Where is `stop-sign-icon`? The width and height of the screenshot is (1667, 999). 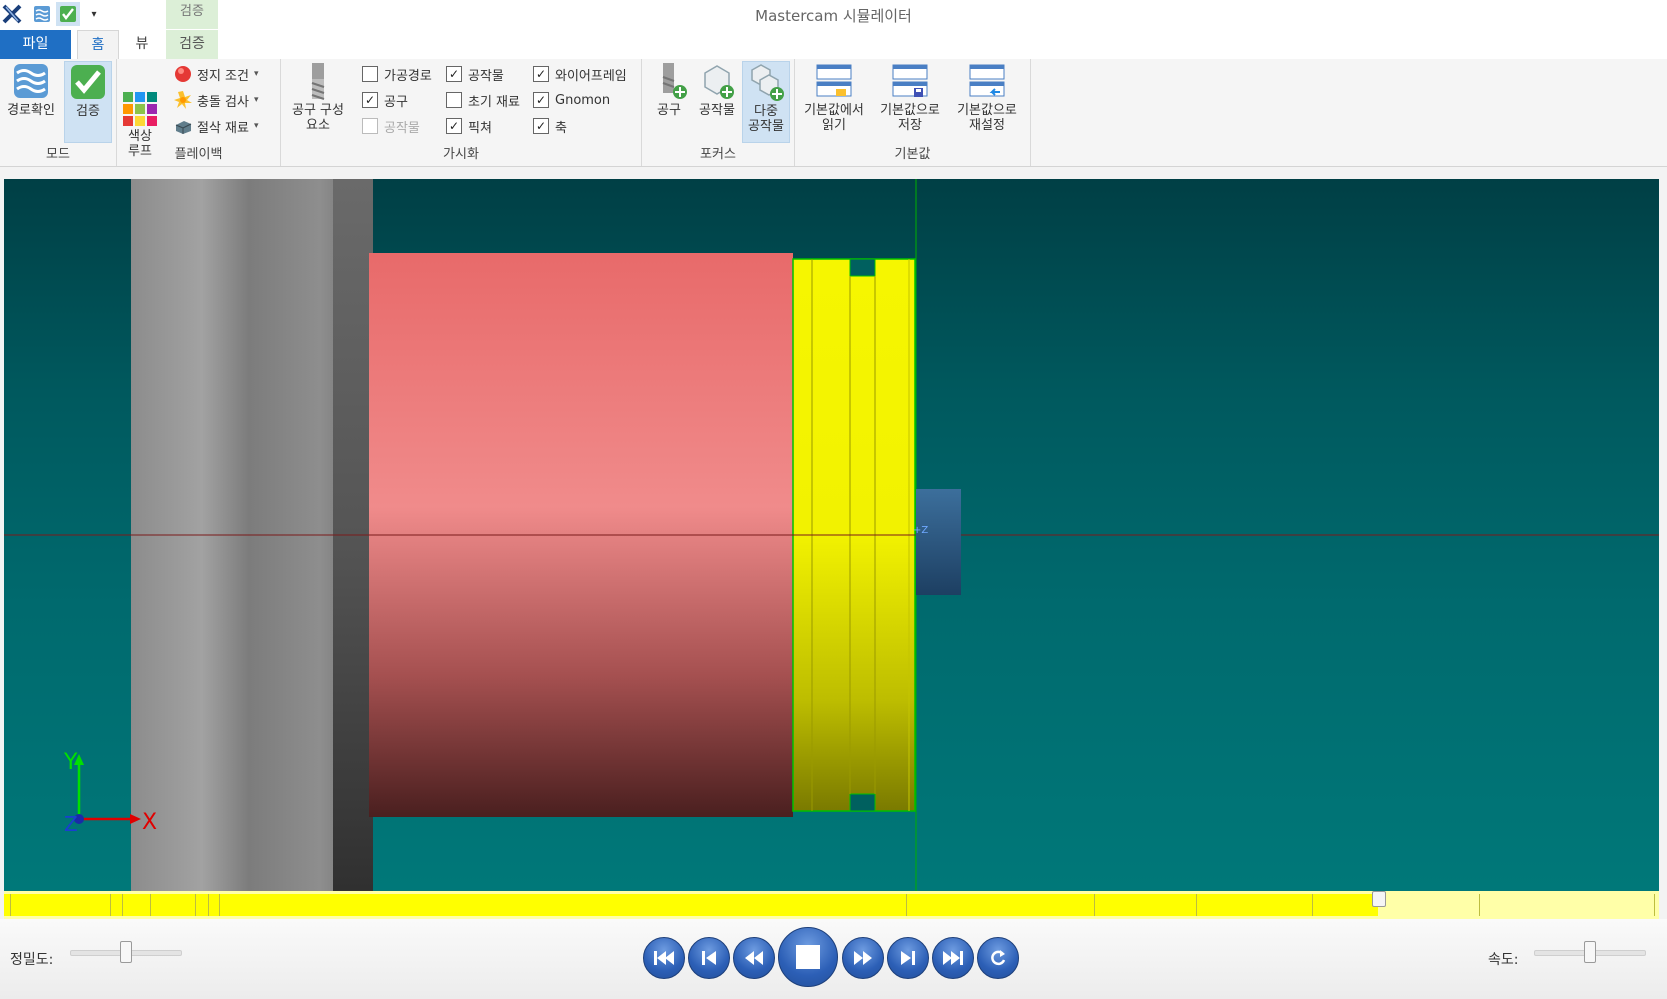
stop-sign-icon is located at coordinates (183, 74).